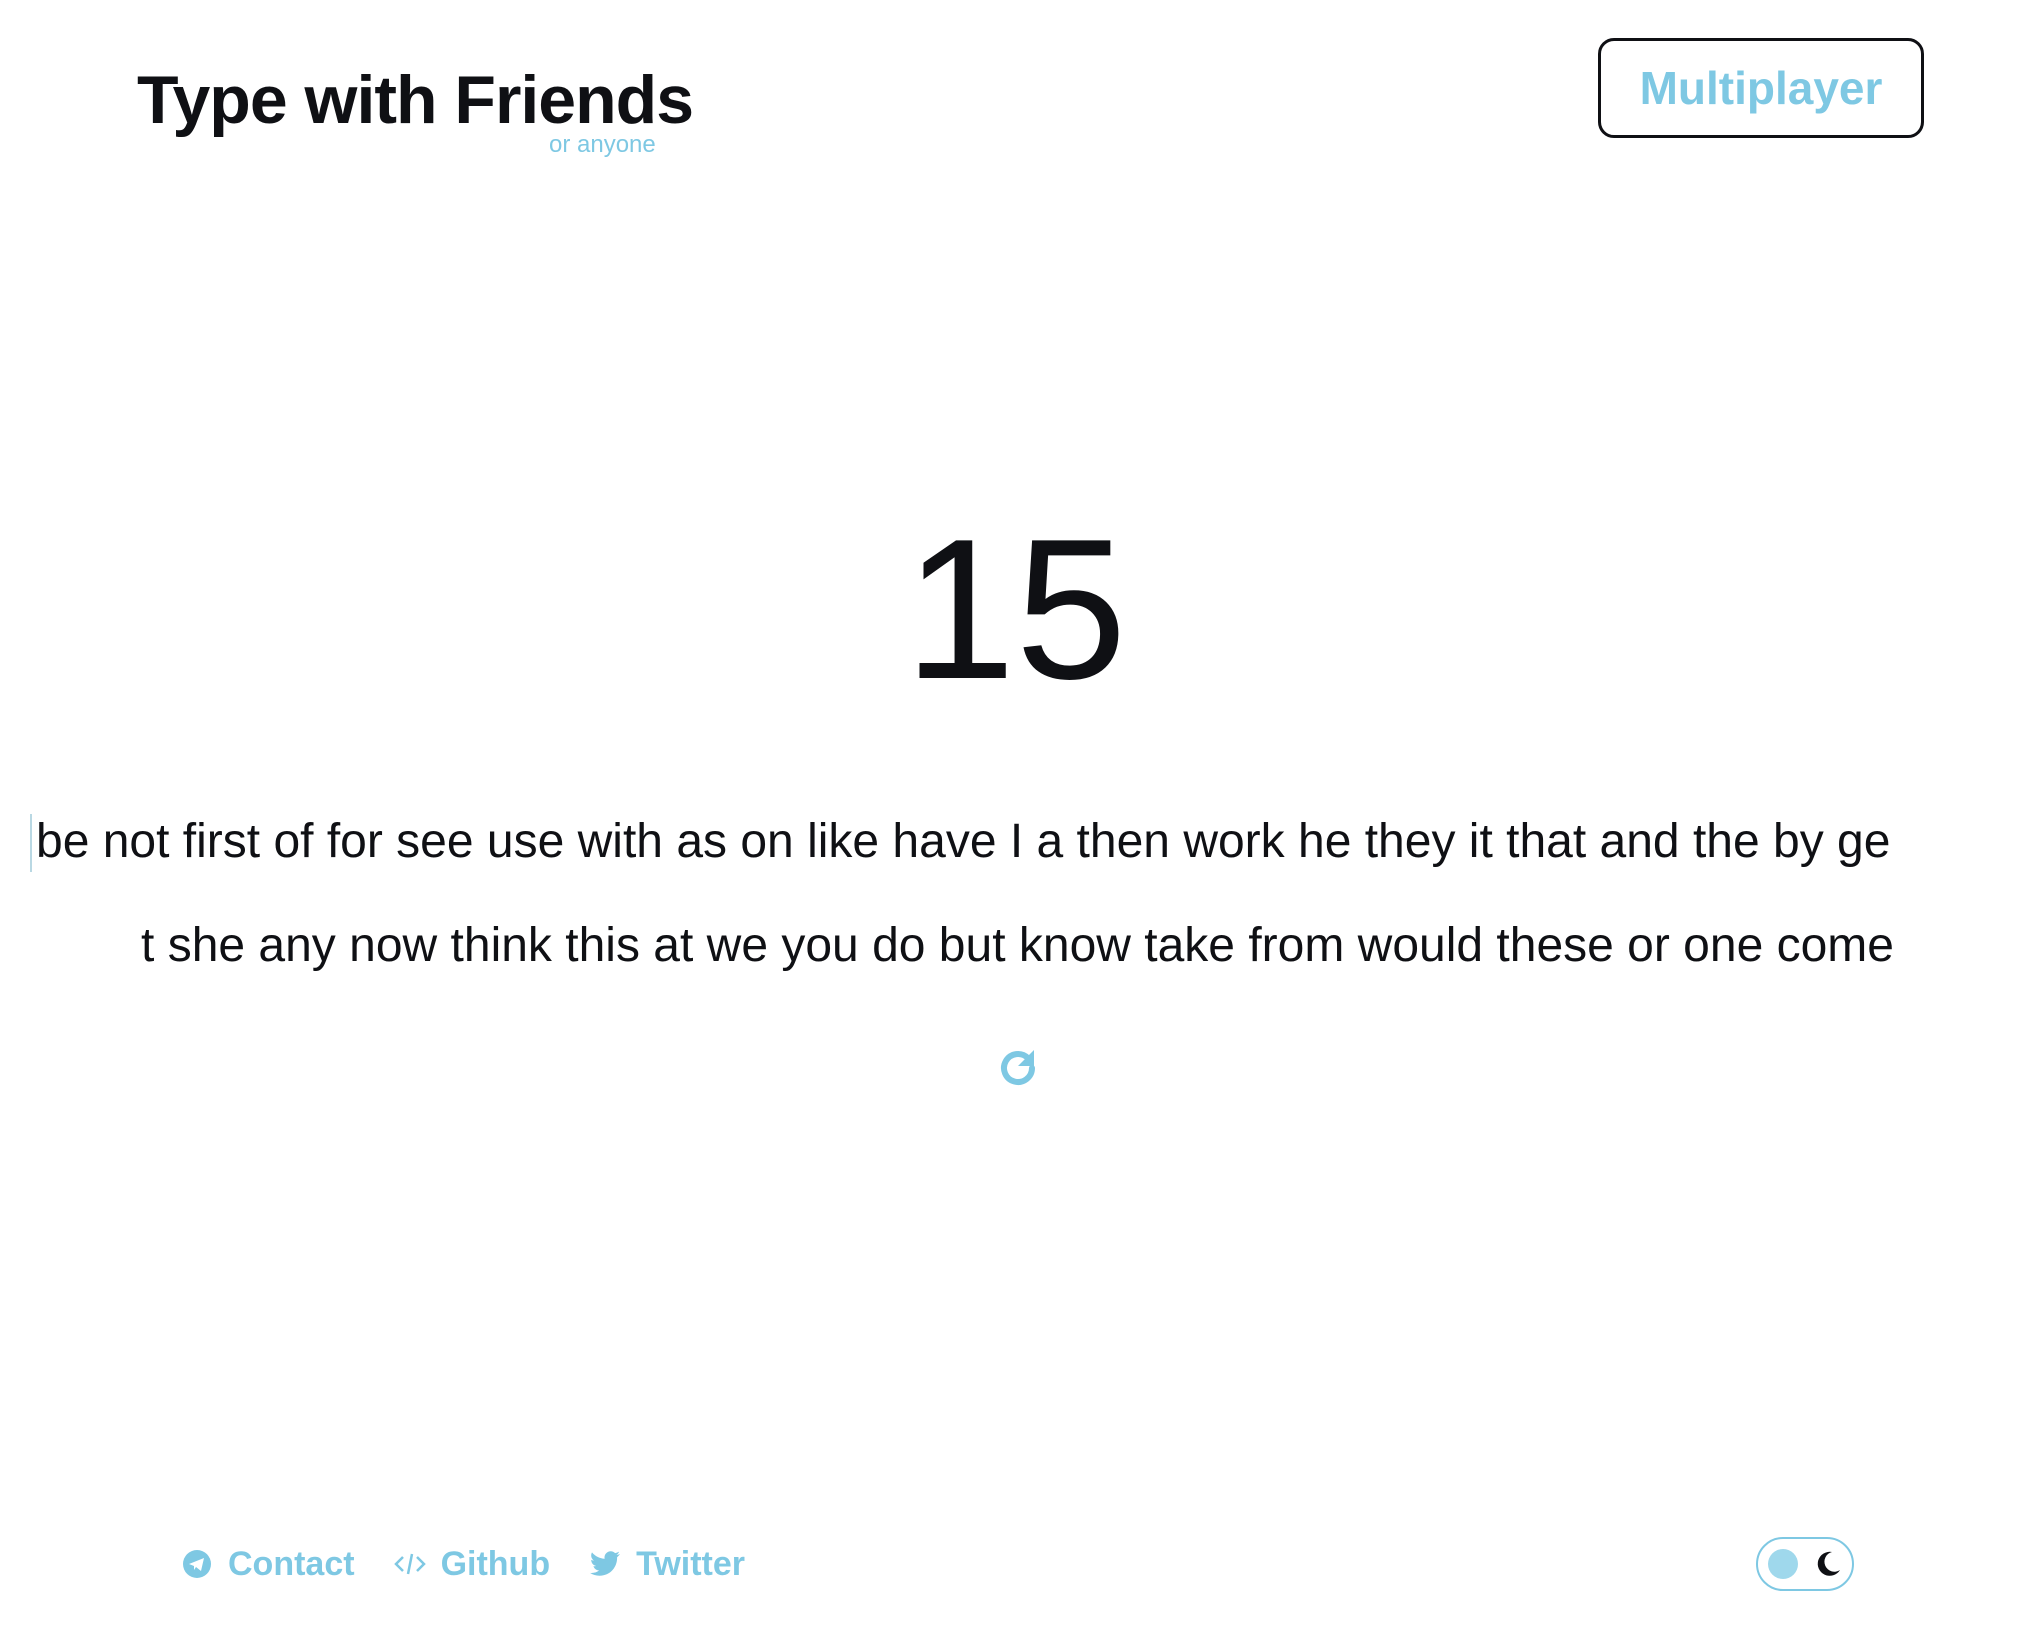 This screenshot has height=1634, width=2031. Describe the element at coordinates (291, 1563) in the screenshot. I see `footer-link-label: Contact` at that location.